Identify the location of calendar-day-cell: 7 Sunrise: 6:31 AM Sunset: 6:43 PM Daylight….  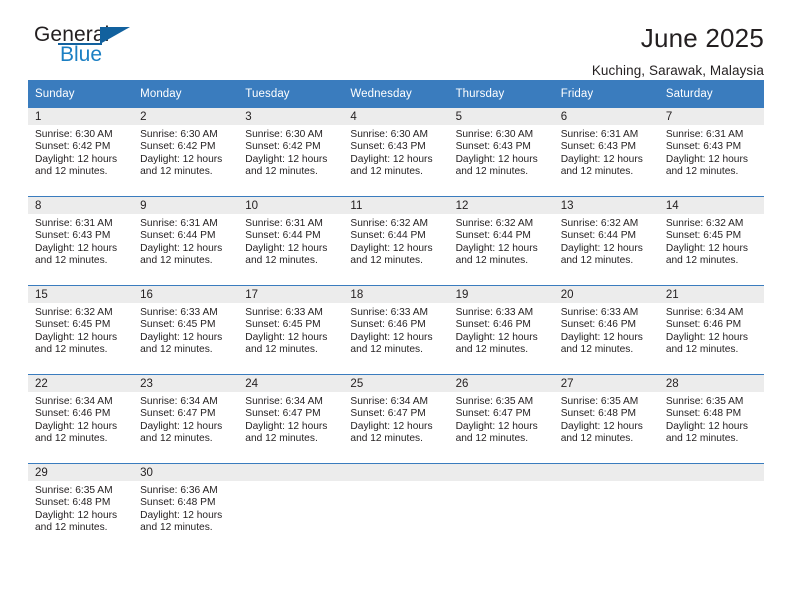
(711, 152).